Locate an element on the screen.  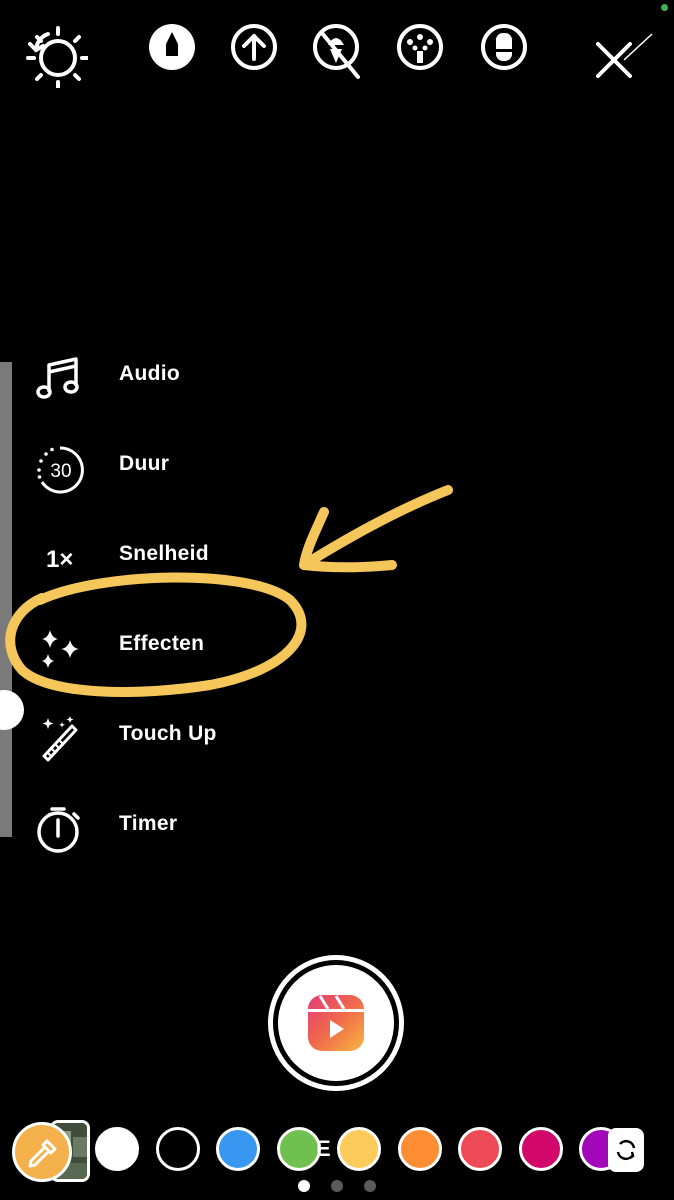
menu-item-effects: Effecten is located at coordinates (155, 646).